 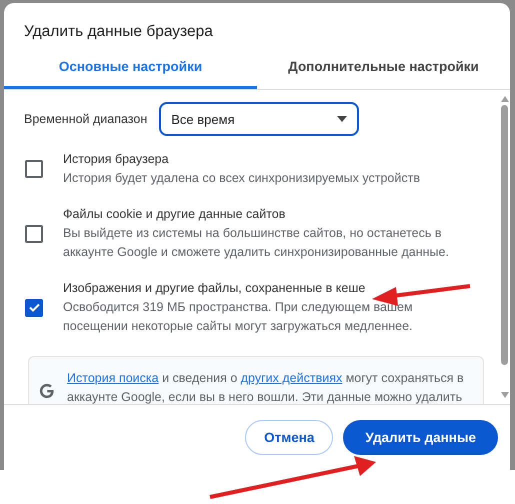 What do you see at coordinates (504, 395) in the screenshot?
I see `scroll-down-icon` at bounding box center [504, 395].